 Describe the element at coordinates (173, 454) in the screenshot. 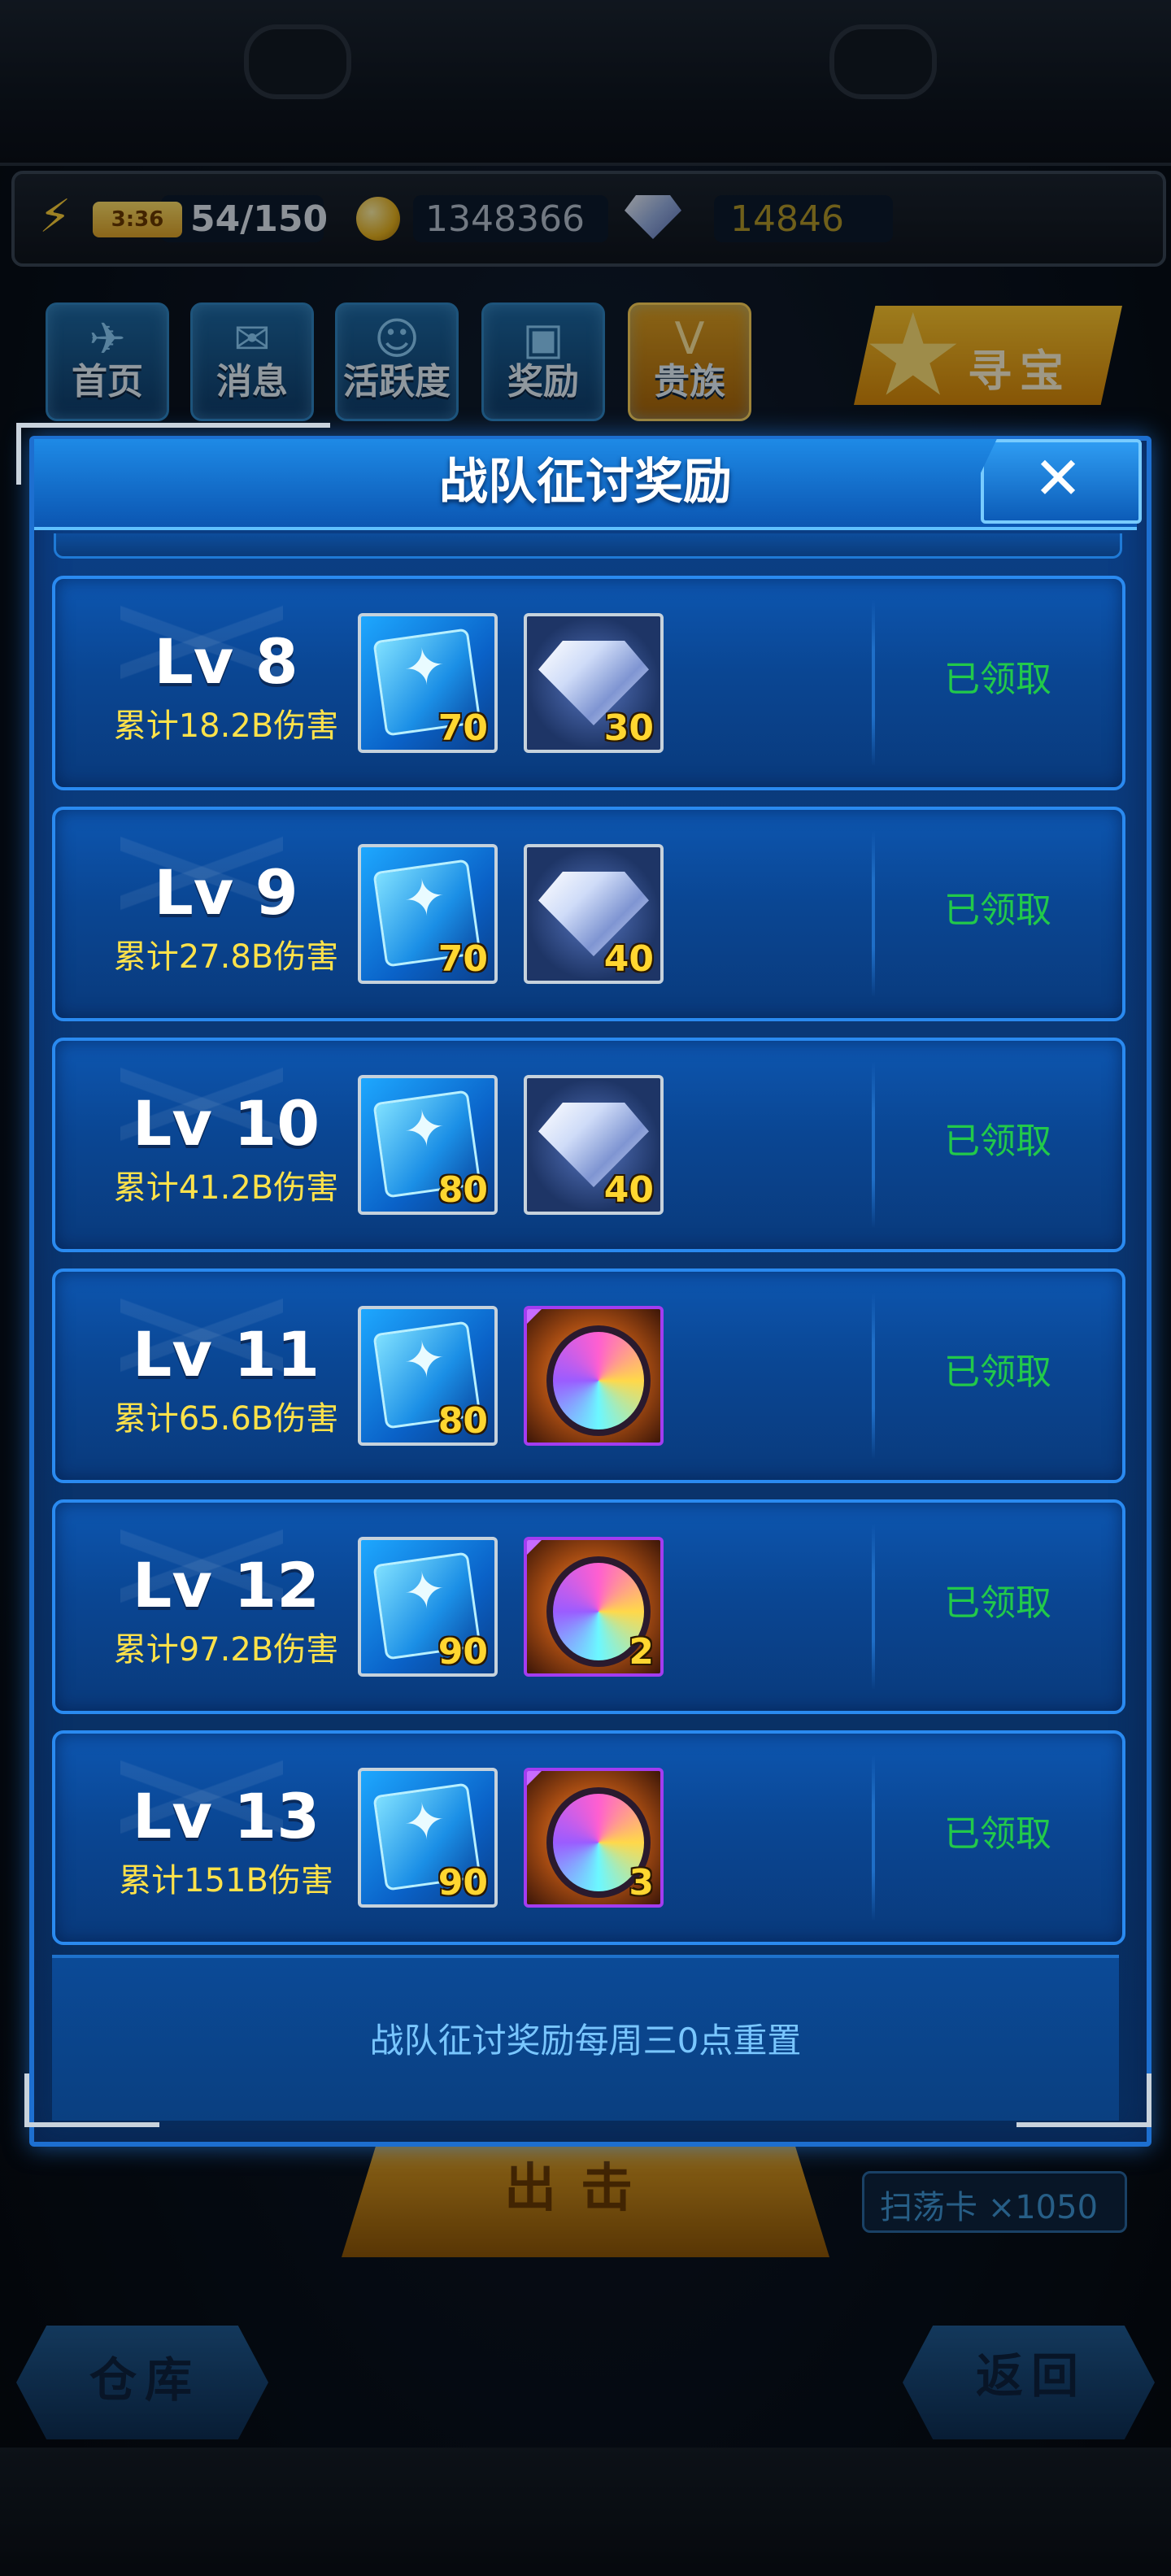

I see `frame-corner` at that location.